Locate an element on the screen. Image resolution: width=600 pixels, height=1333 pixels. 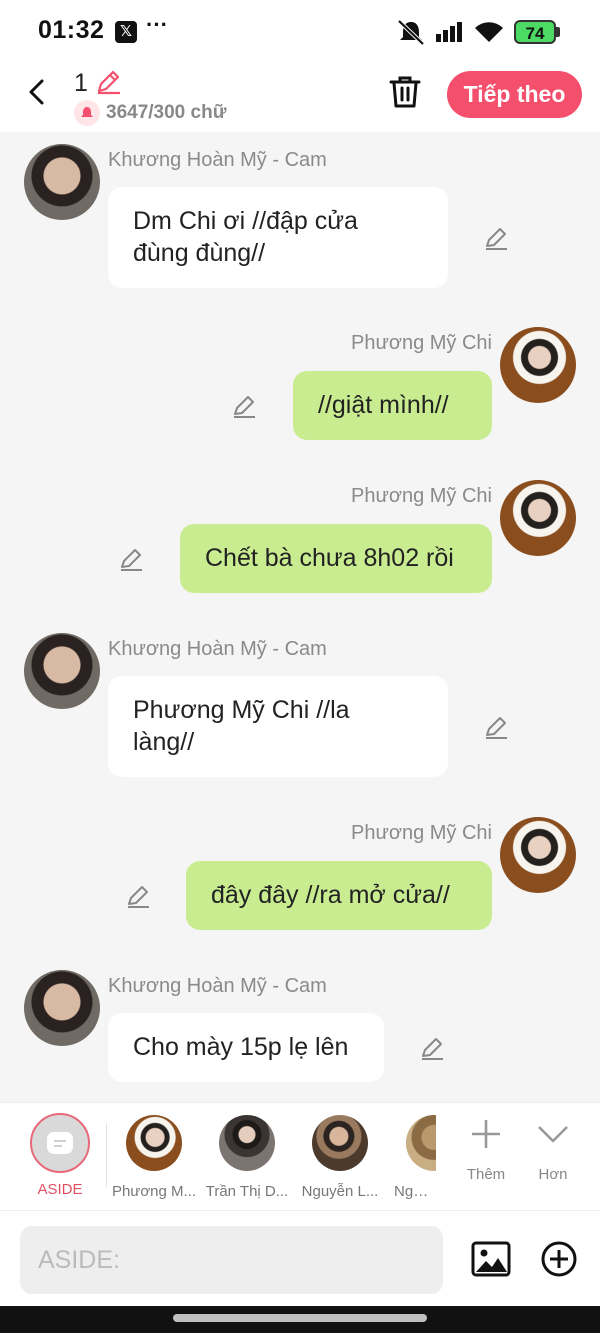
more-characters-button: Hơn is located at coordinates (553, 1150).